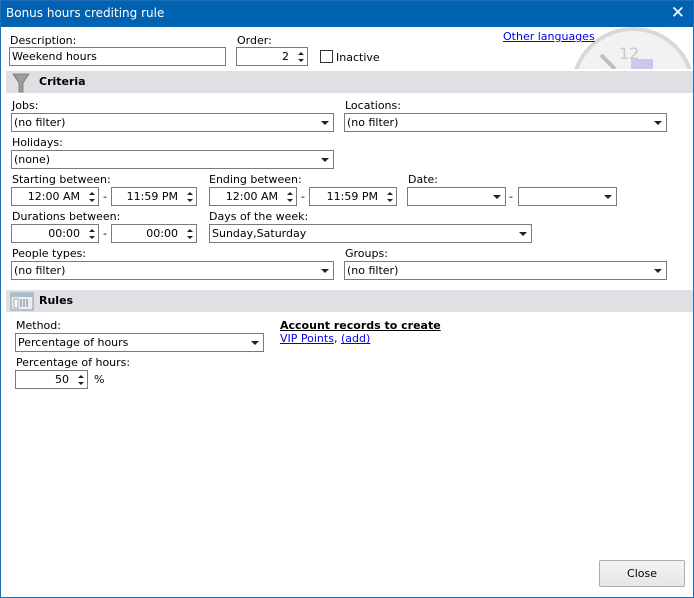 This screenshot has width=694, height=598. I want to click on groups-label: Groups:, so click(366, 253).